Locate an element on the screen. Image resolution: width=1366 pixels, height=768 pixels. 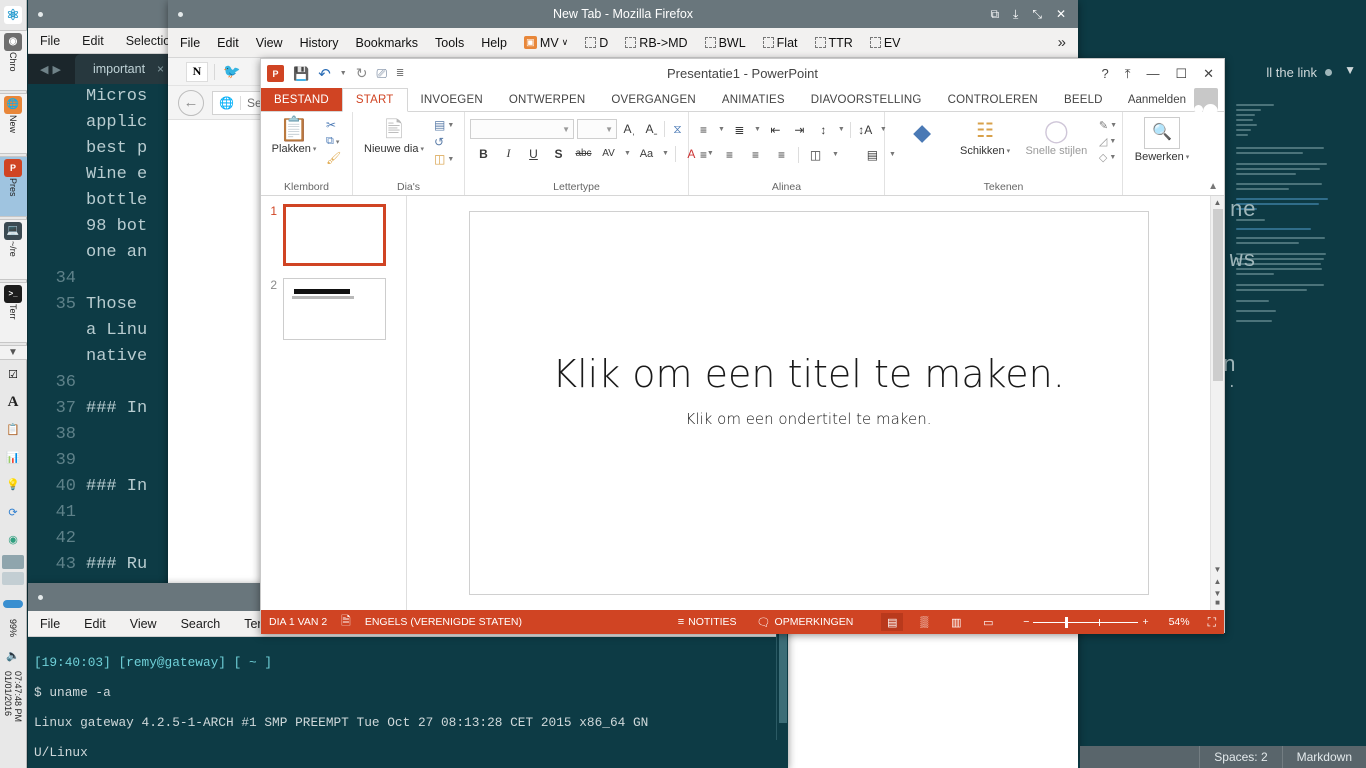
firefox-menu-view: View is located at coordinates (269, 43).